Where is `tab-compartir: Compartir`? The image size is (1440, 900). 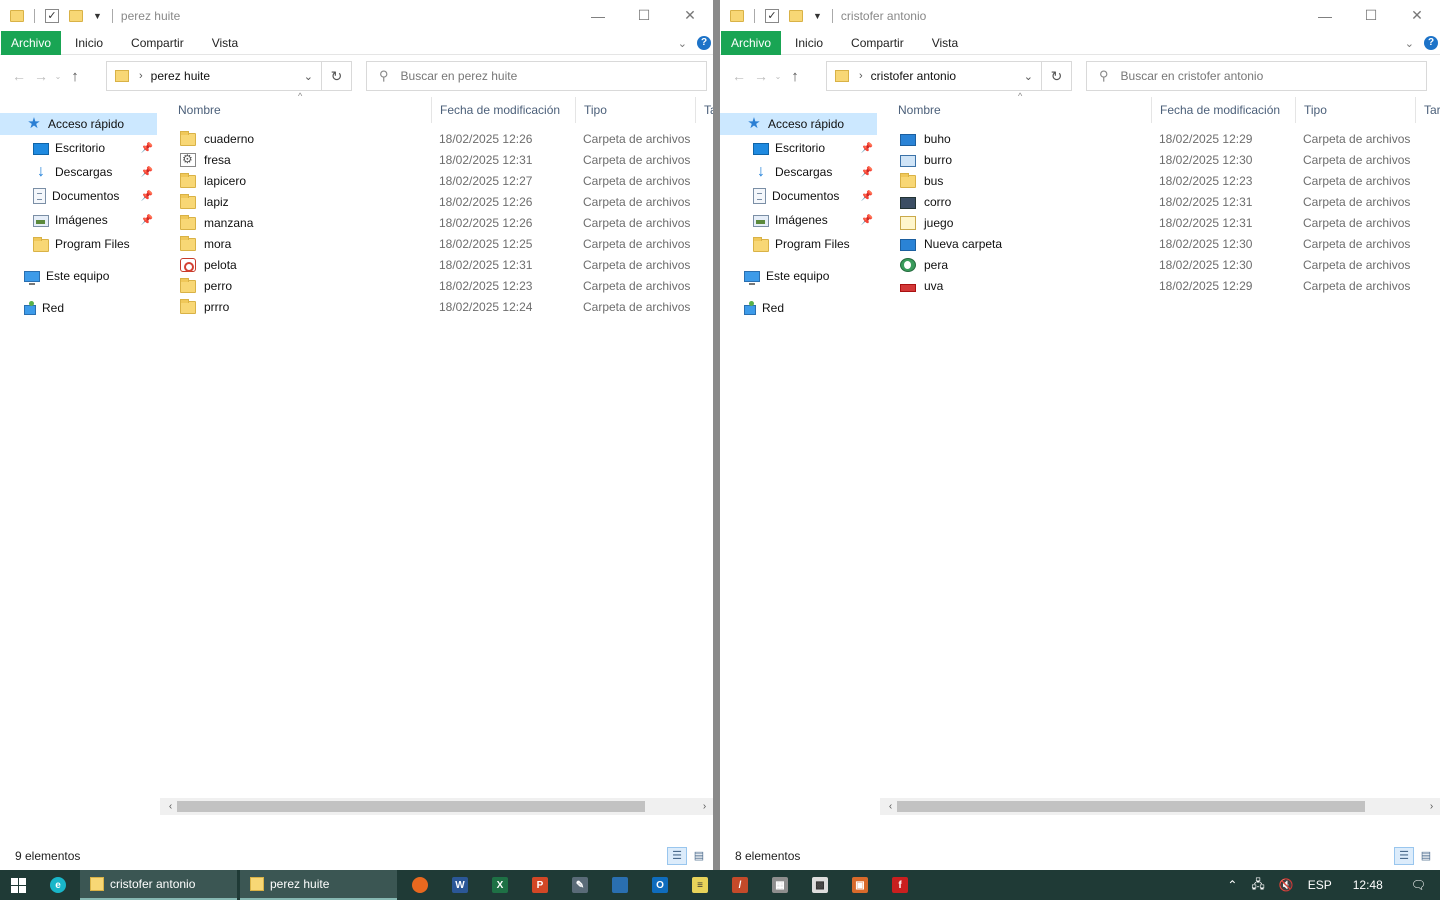 tab-compartir: Compartir is located at coordinates (157, 43).